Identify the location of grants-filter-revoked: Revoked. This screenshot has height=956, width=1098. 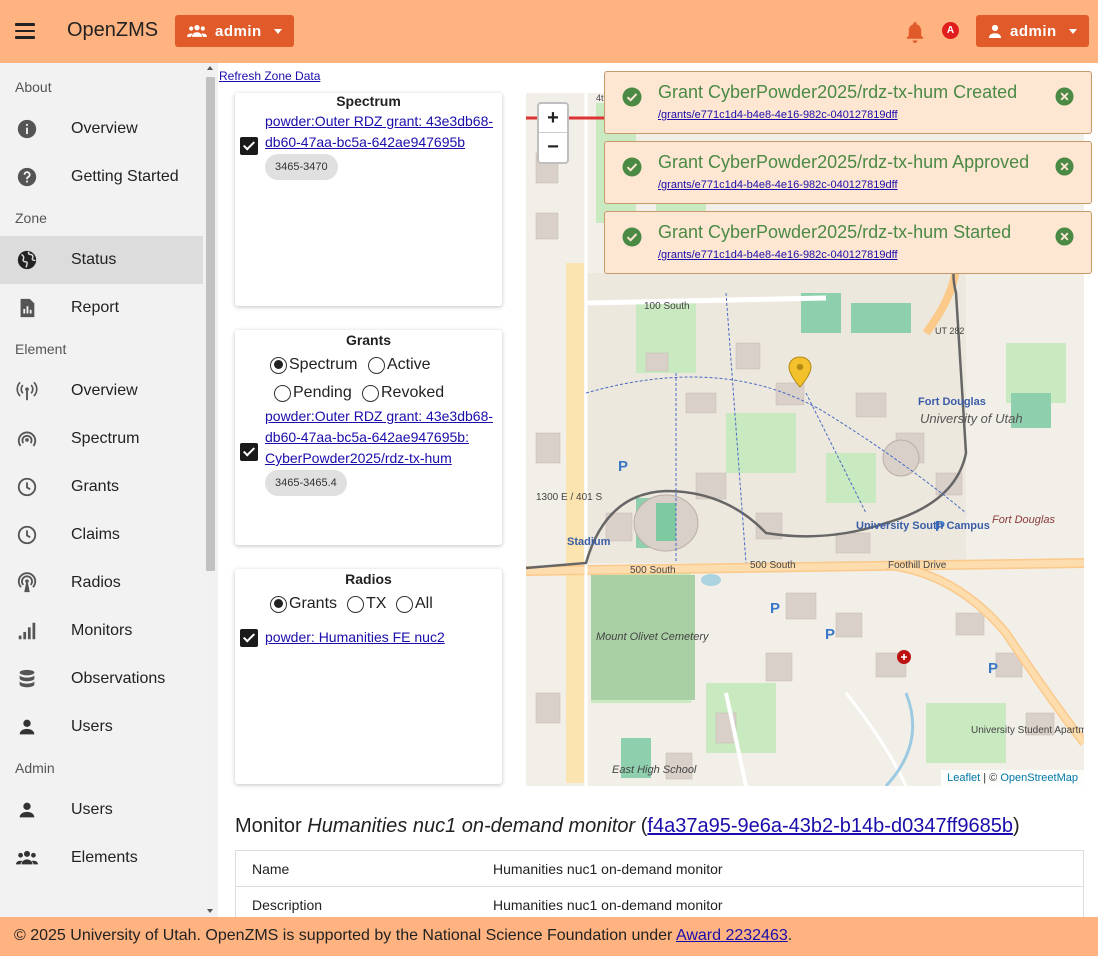
(403, 393).